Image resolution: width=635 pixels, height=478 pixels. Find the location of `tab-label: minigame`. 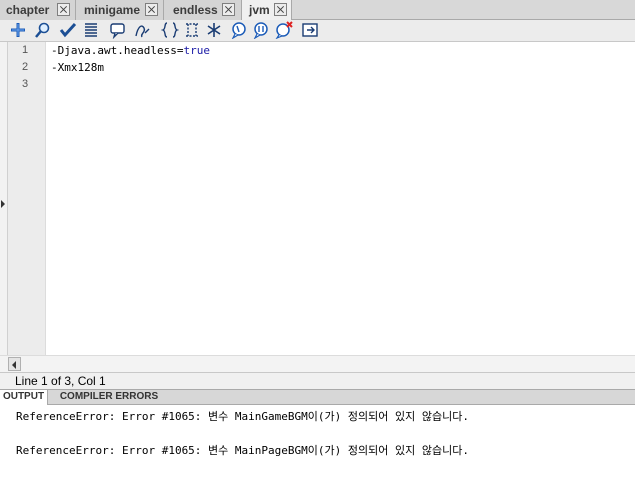

tab-label: minigame is located at coordinates (112, 10).